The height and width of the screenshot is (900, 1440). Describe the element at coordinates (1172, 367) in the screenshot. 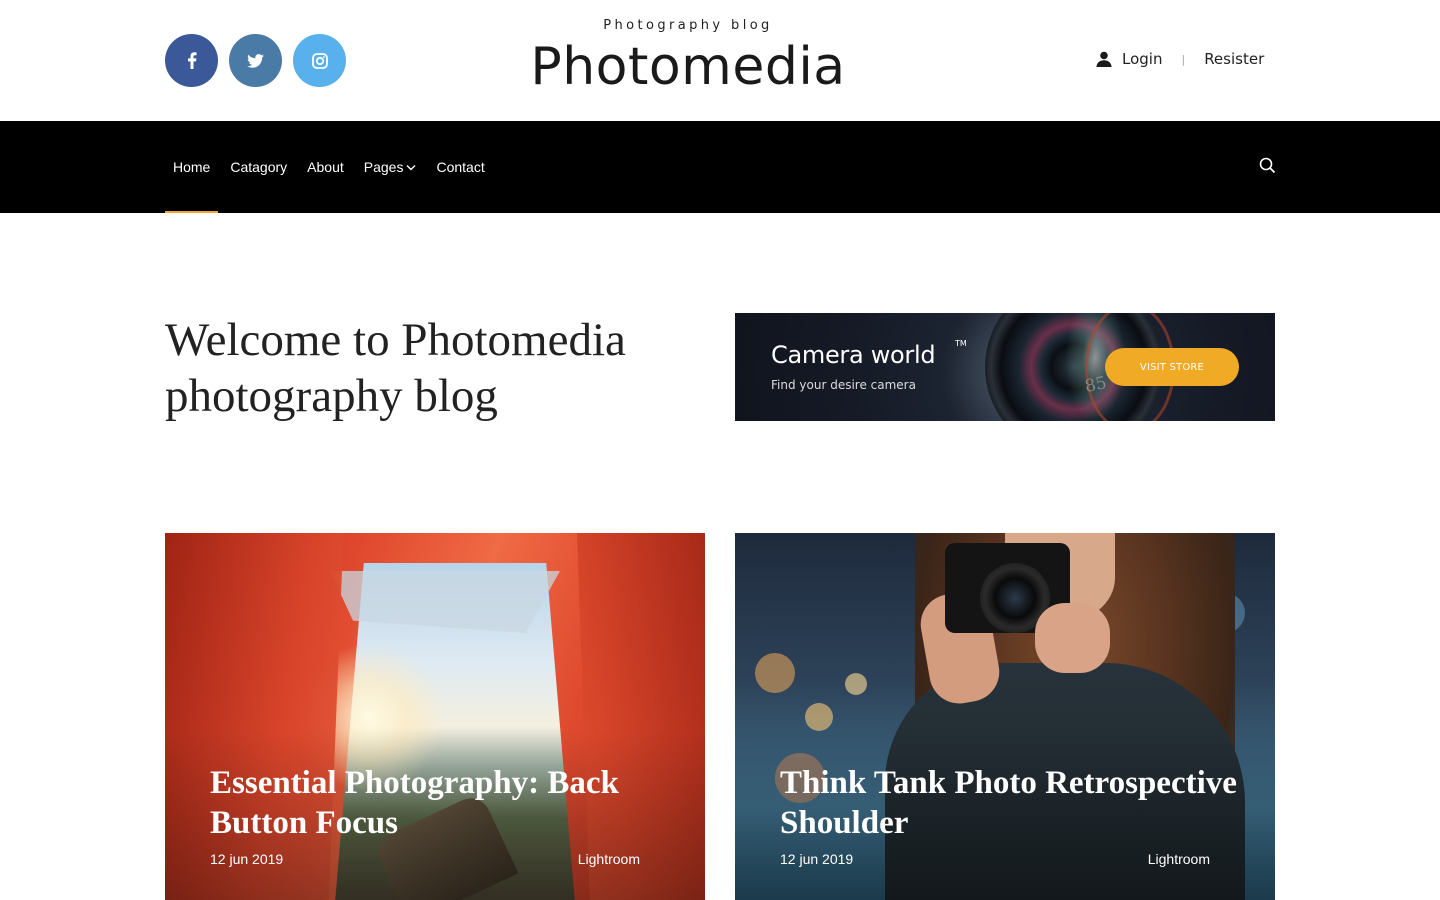

I see `visit-store-button: VISIT STORE` at that location.